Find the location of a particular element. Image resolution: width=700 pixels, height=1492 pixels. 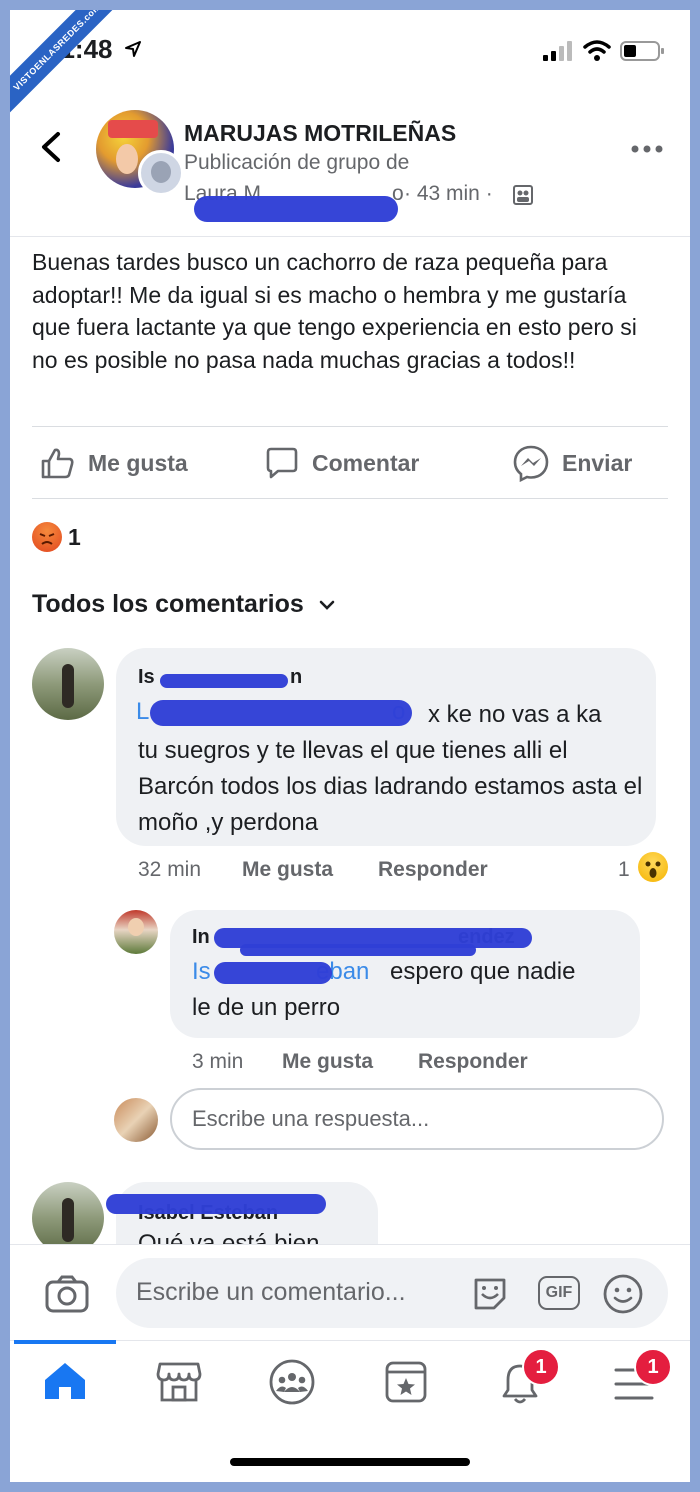

comment-icon is located at coordinates (282, 463).